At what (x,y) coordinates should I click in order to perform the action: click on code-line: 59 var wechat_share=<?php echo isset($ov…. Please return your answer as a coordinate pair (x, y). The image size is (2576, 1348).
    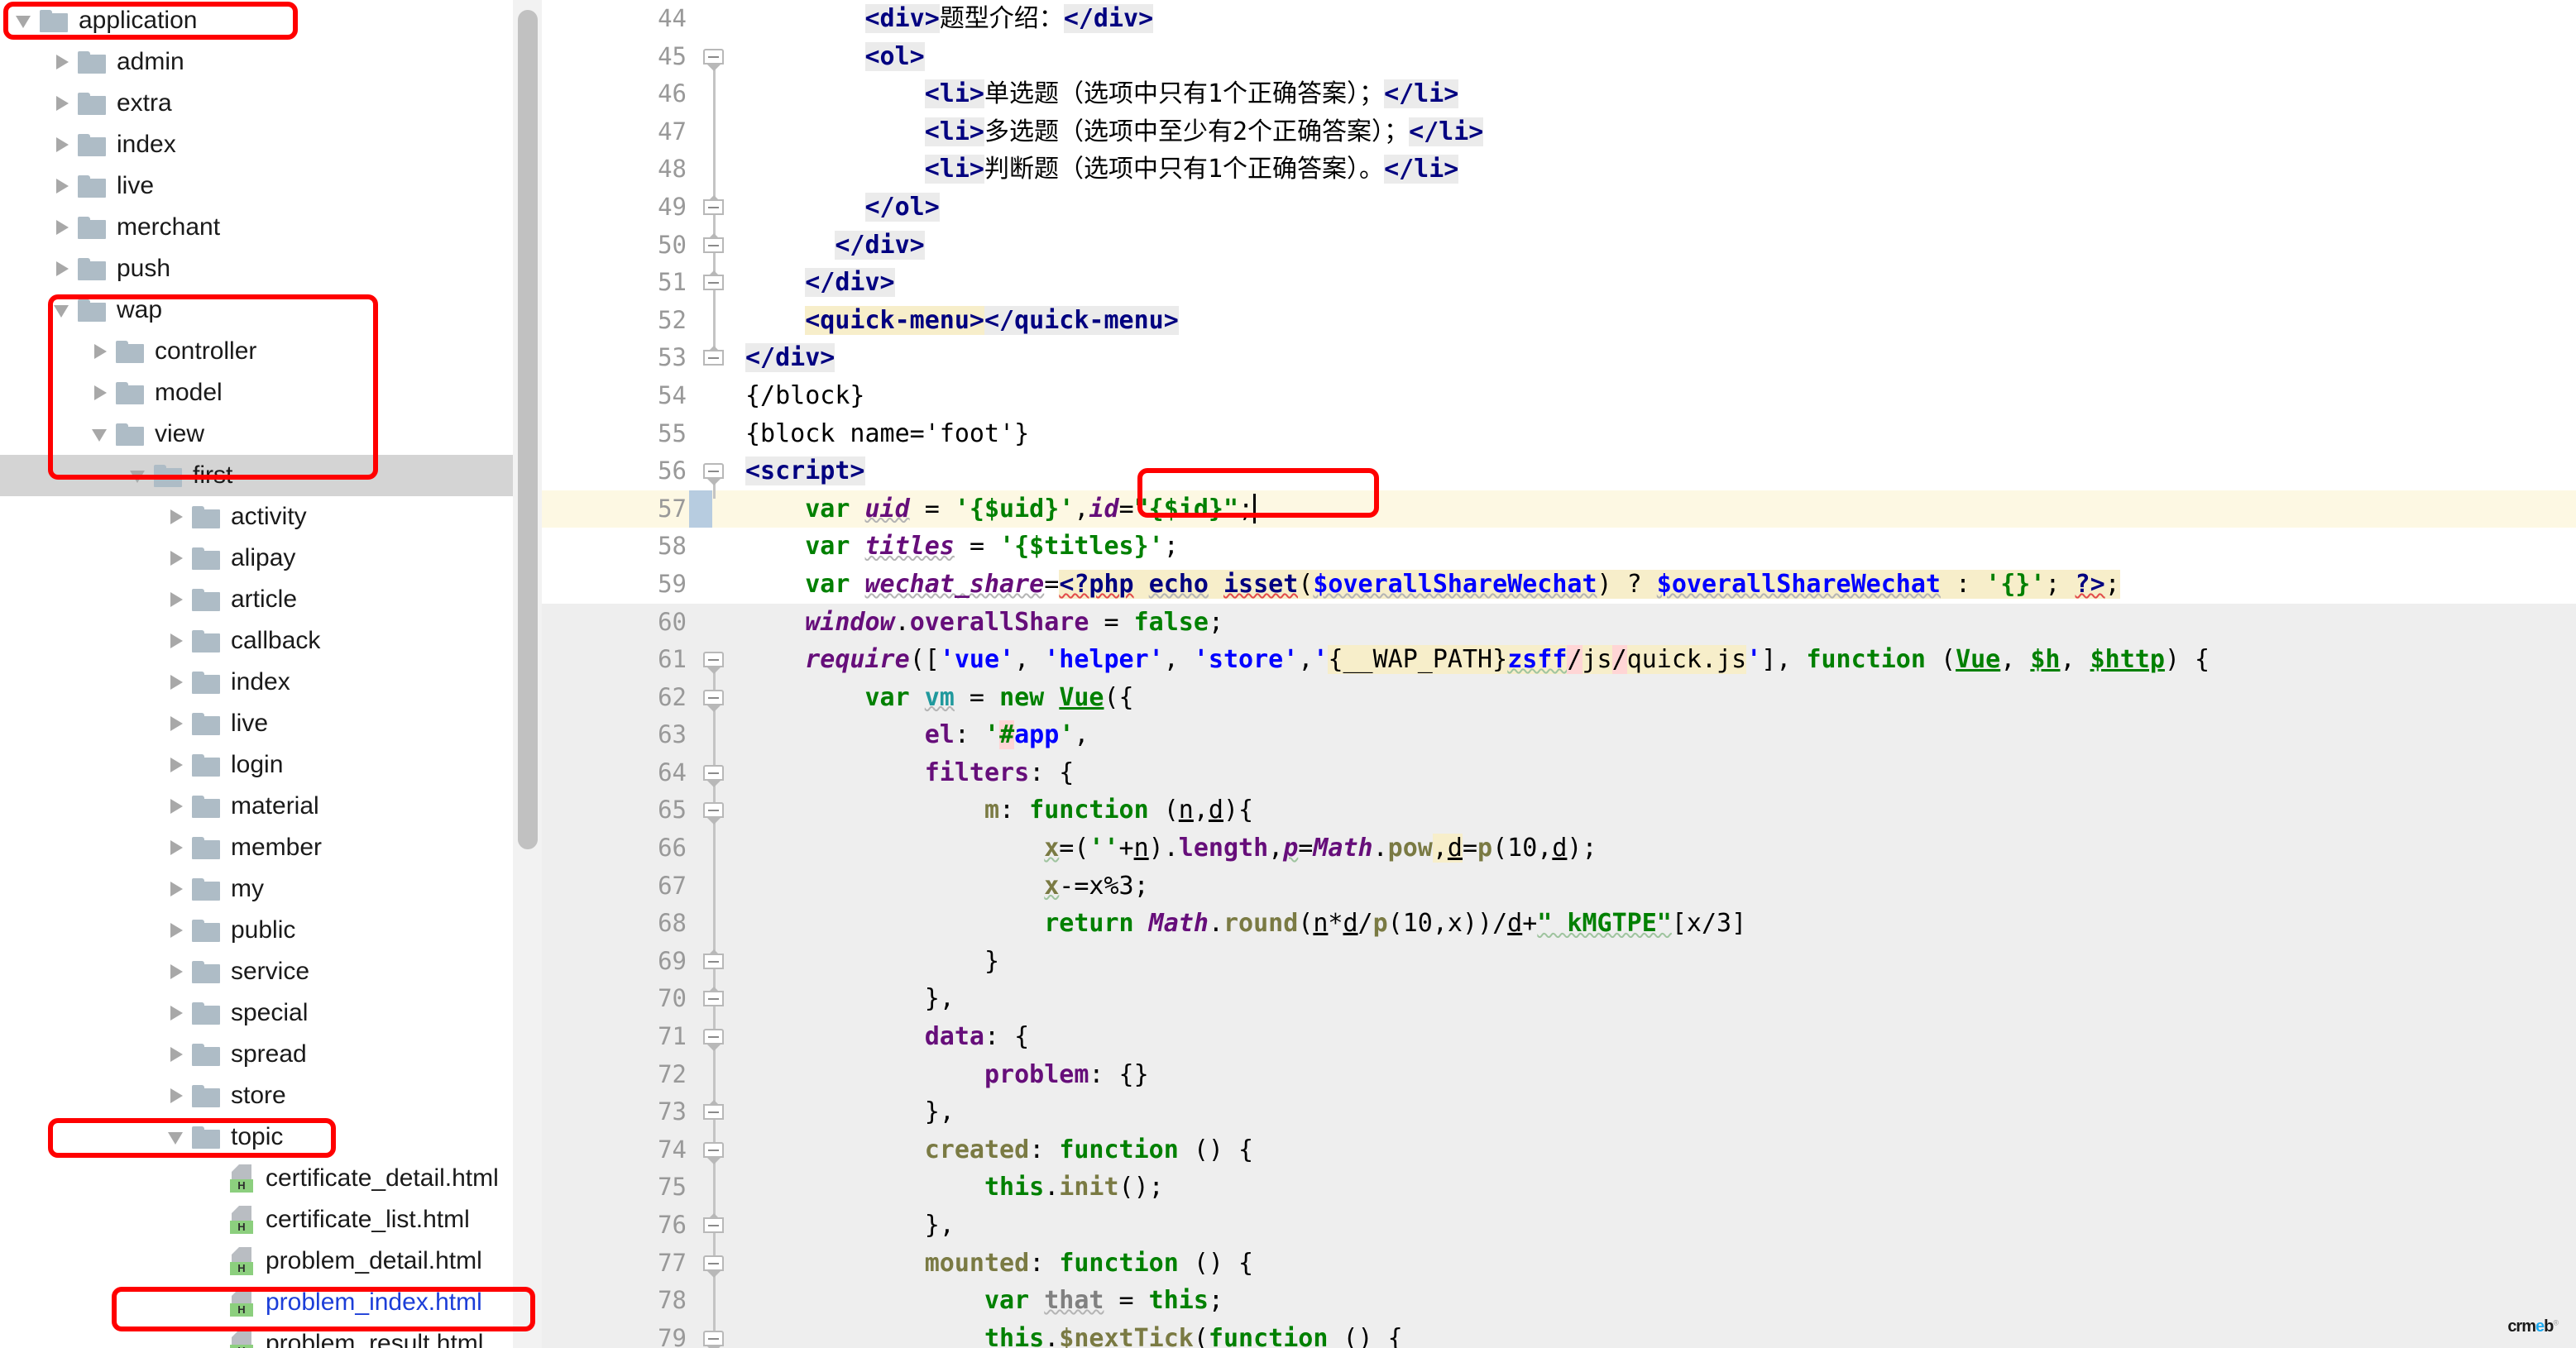
    Looking at the image, I should click on (1559, 585).